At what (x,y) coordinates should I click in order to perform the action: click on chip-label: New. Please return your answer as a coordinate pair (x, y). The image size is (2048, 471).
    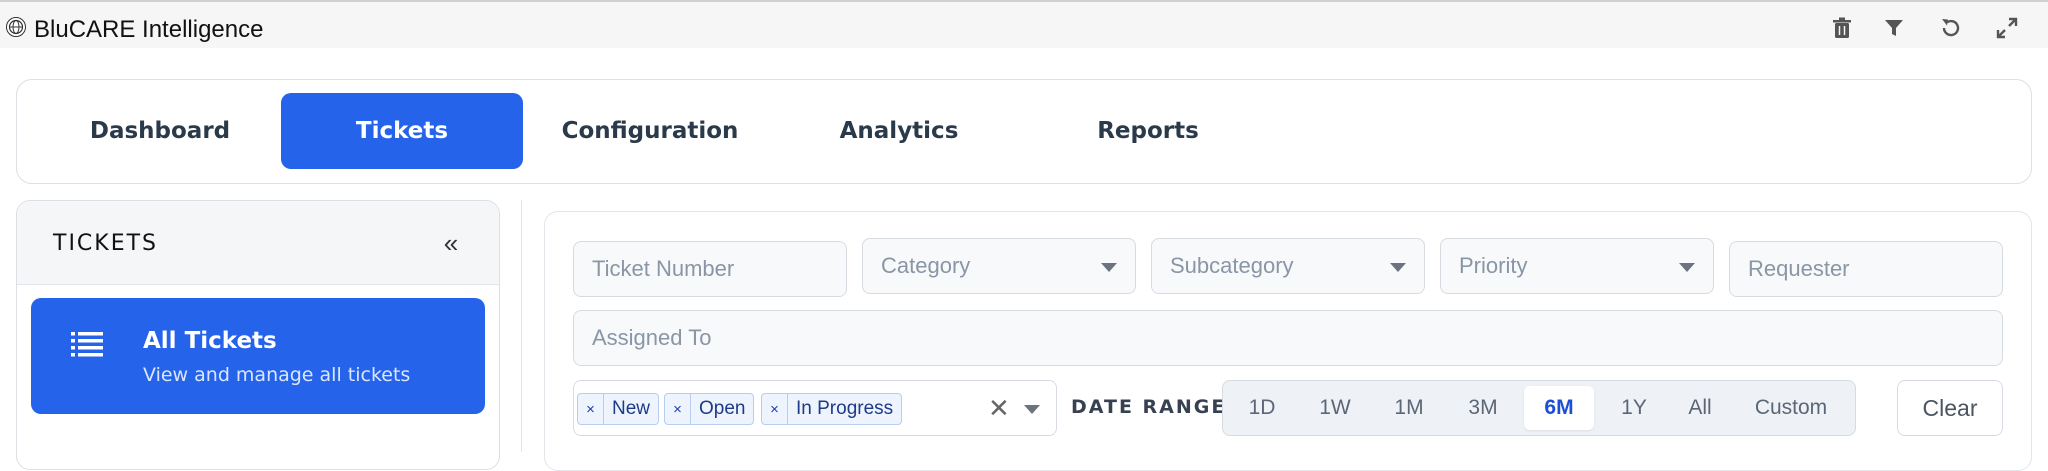
    Looking at the image, I should click on (631, 408).